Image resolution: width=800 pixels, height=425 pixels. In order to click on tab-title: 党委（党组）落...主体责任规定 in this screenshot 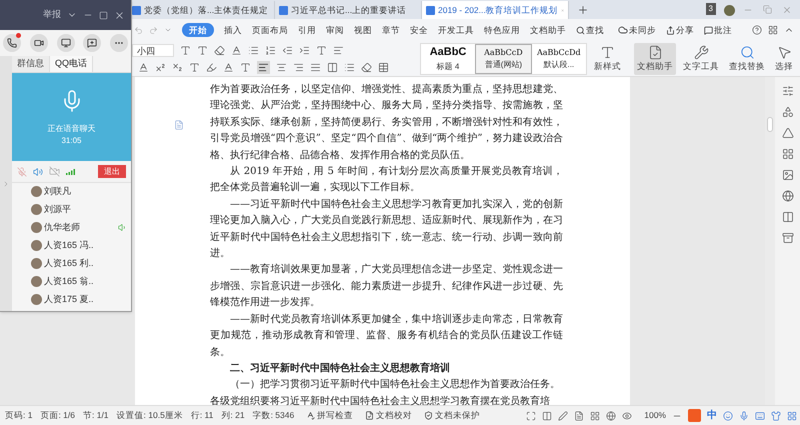, I will do `click(206, 10)`.